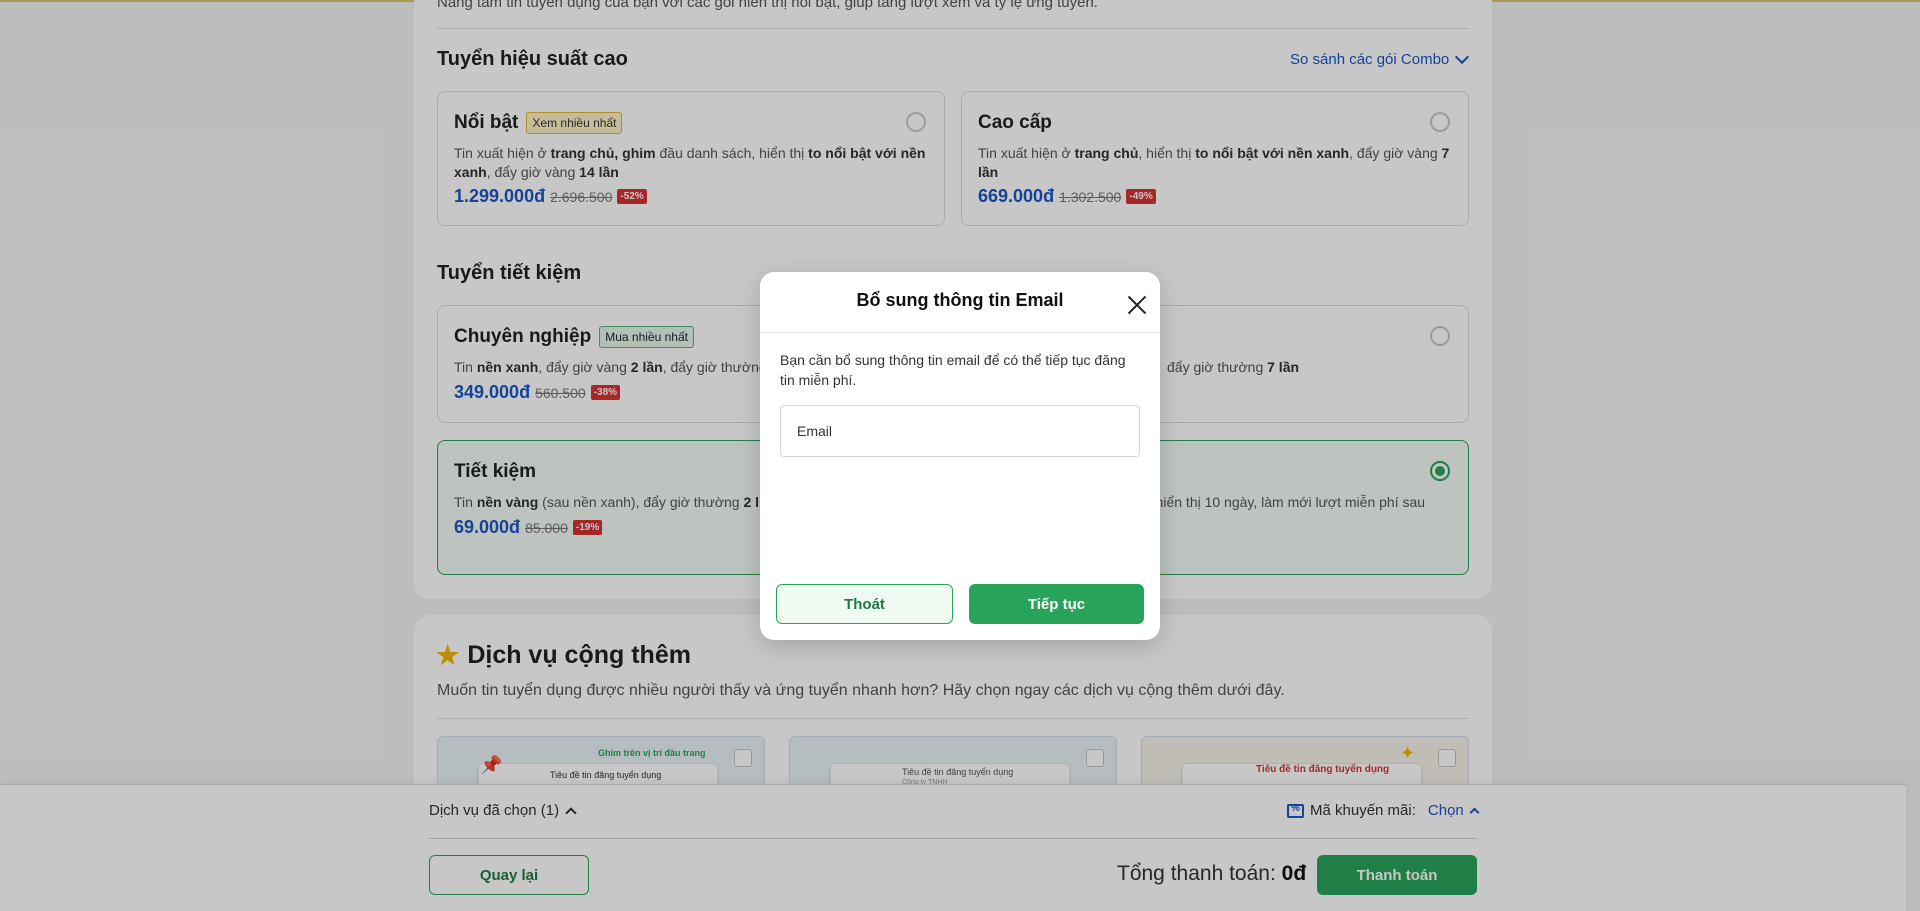 This screenshot has width=1920, height=911. What do you see at coordinates (960, 431) in the screenshot?
I see `email-field` at bounding box center [960, 431].